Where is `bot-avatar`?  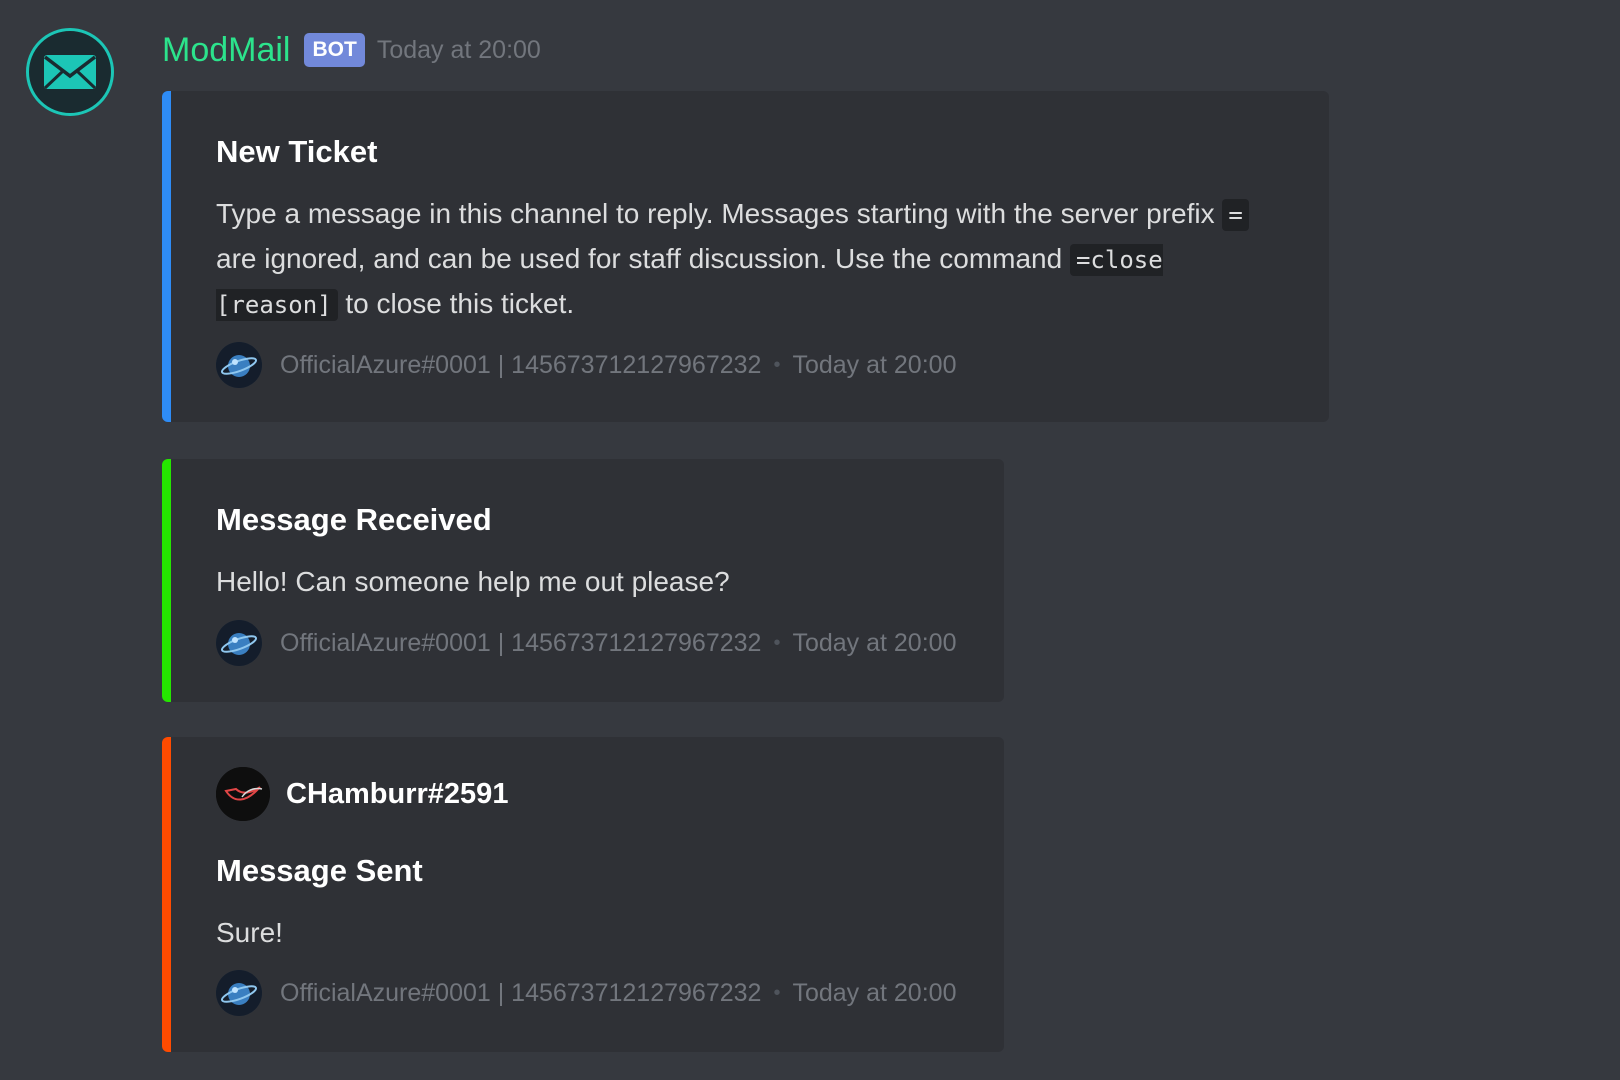 bot-avatar is located at coordinates (70, 72).